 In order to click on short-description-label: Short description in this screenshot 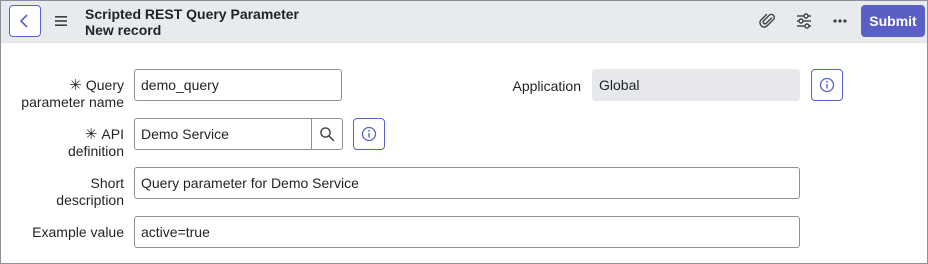, I will do `click(90, 191)`.